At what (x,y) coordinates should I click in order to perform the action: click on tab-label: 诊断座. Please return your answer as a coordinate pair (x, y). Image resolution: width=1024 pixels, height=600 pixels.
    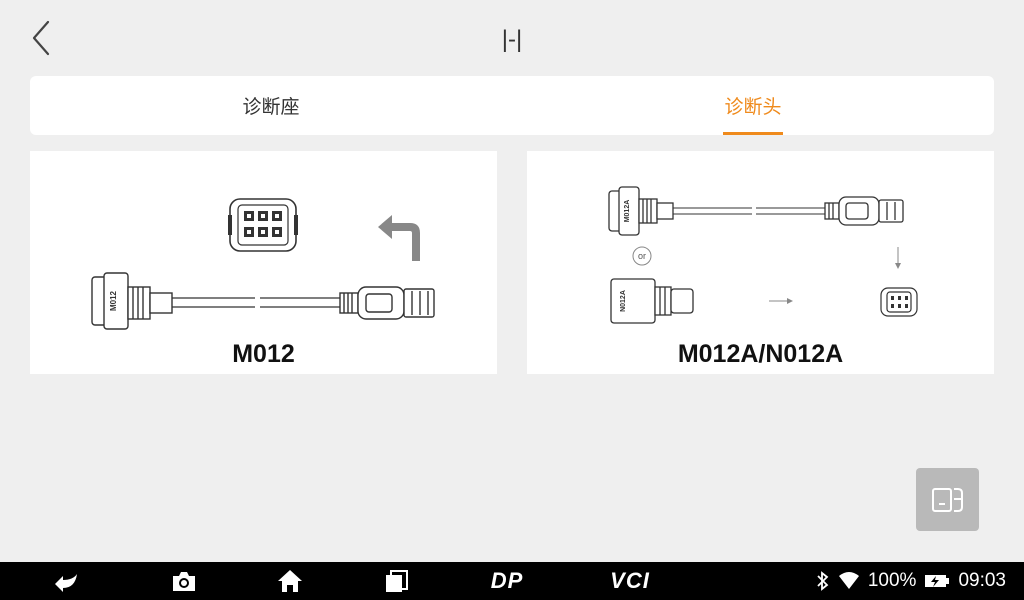
    Looking at the image, I should click on (271, 107).